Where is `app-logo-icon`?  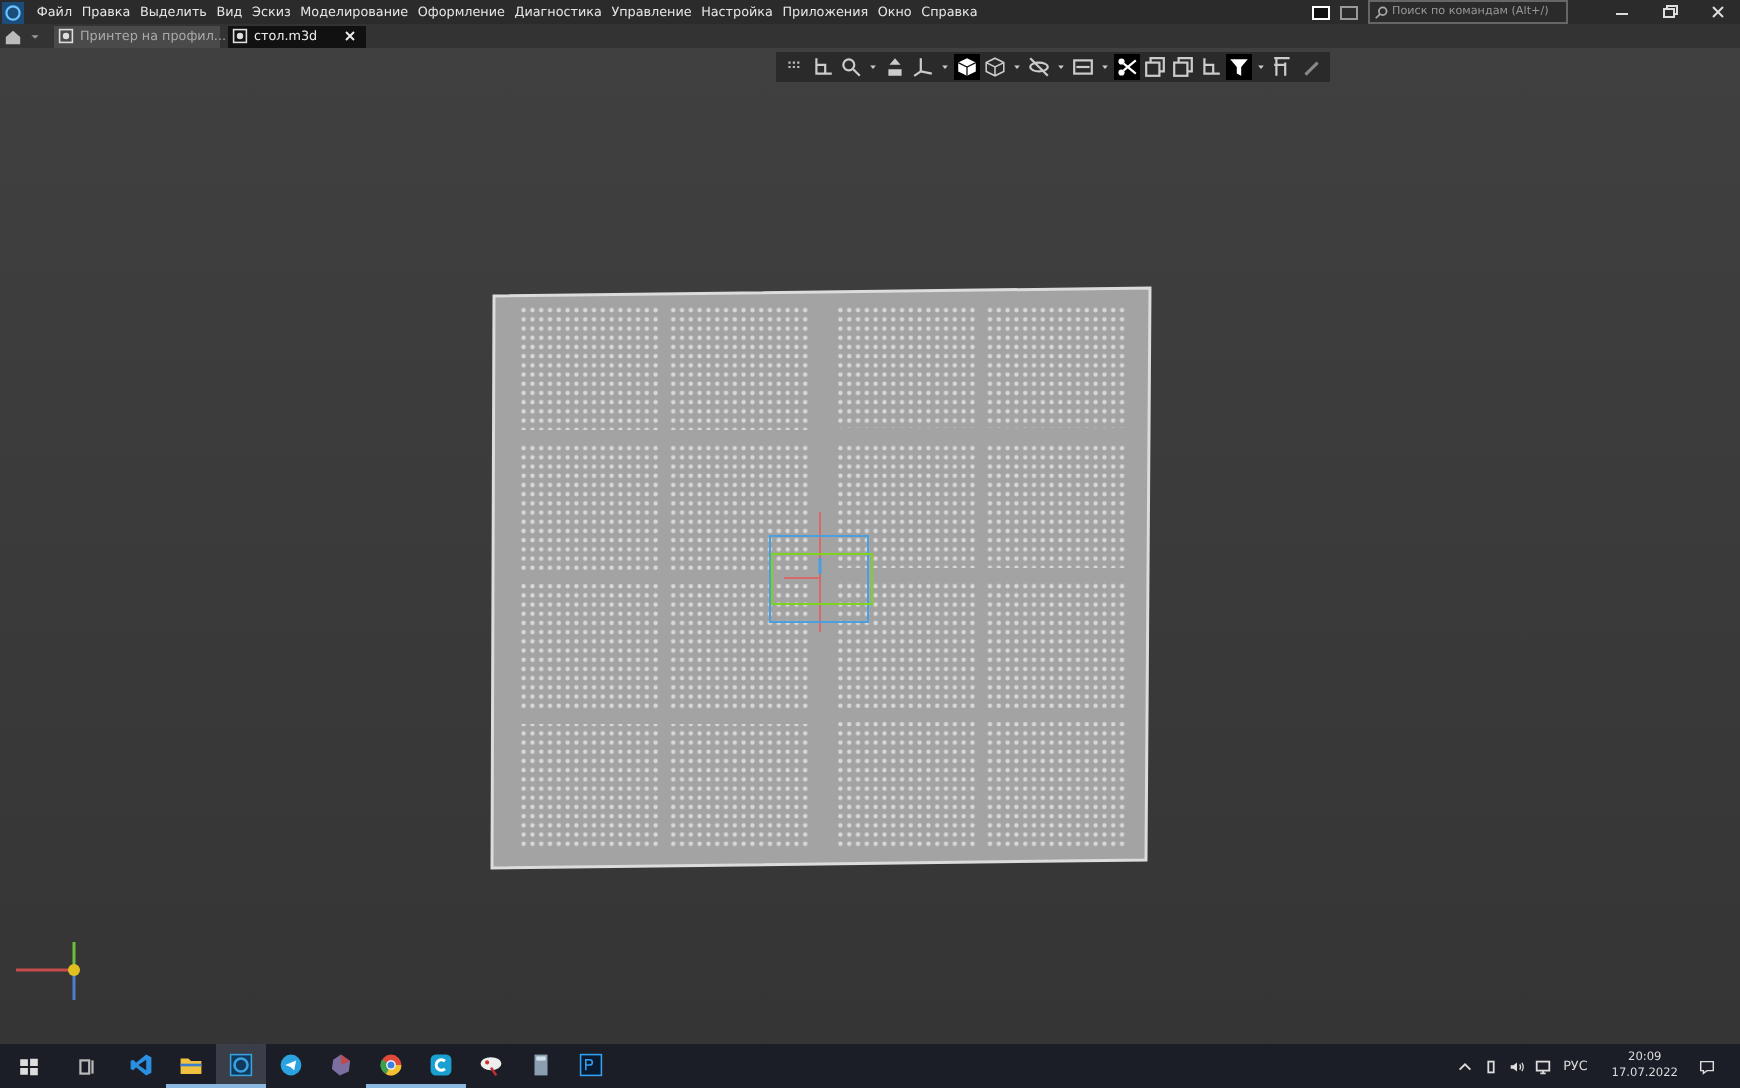 app-logo-icon is located at coordinates (13, 12).